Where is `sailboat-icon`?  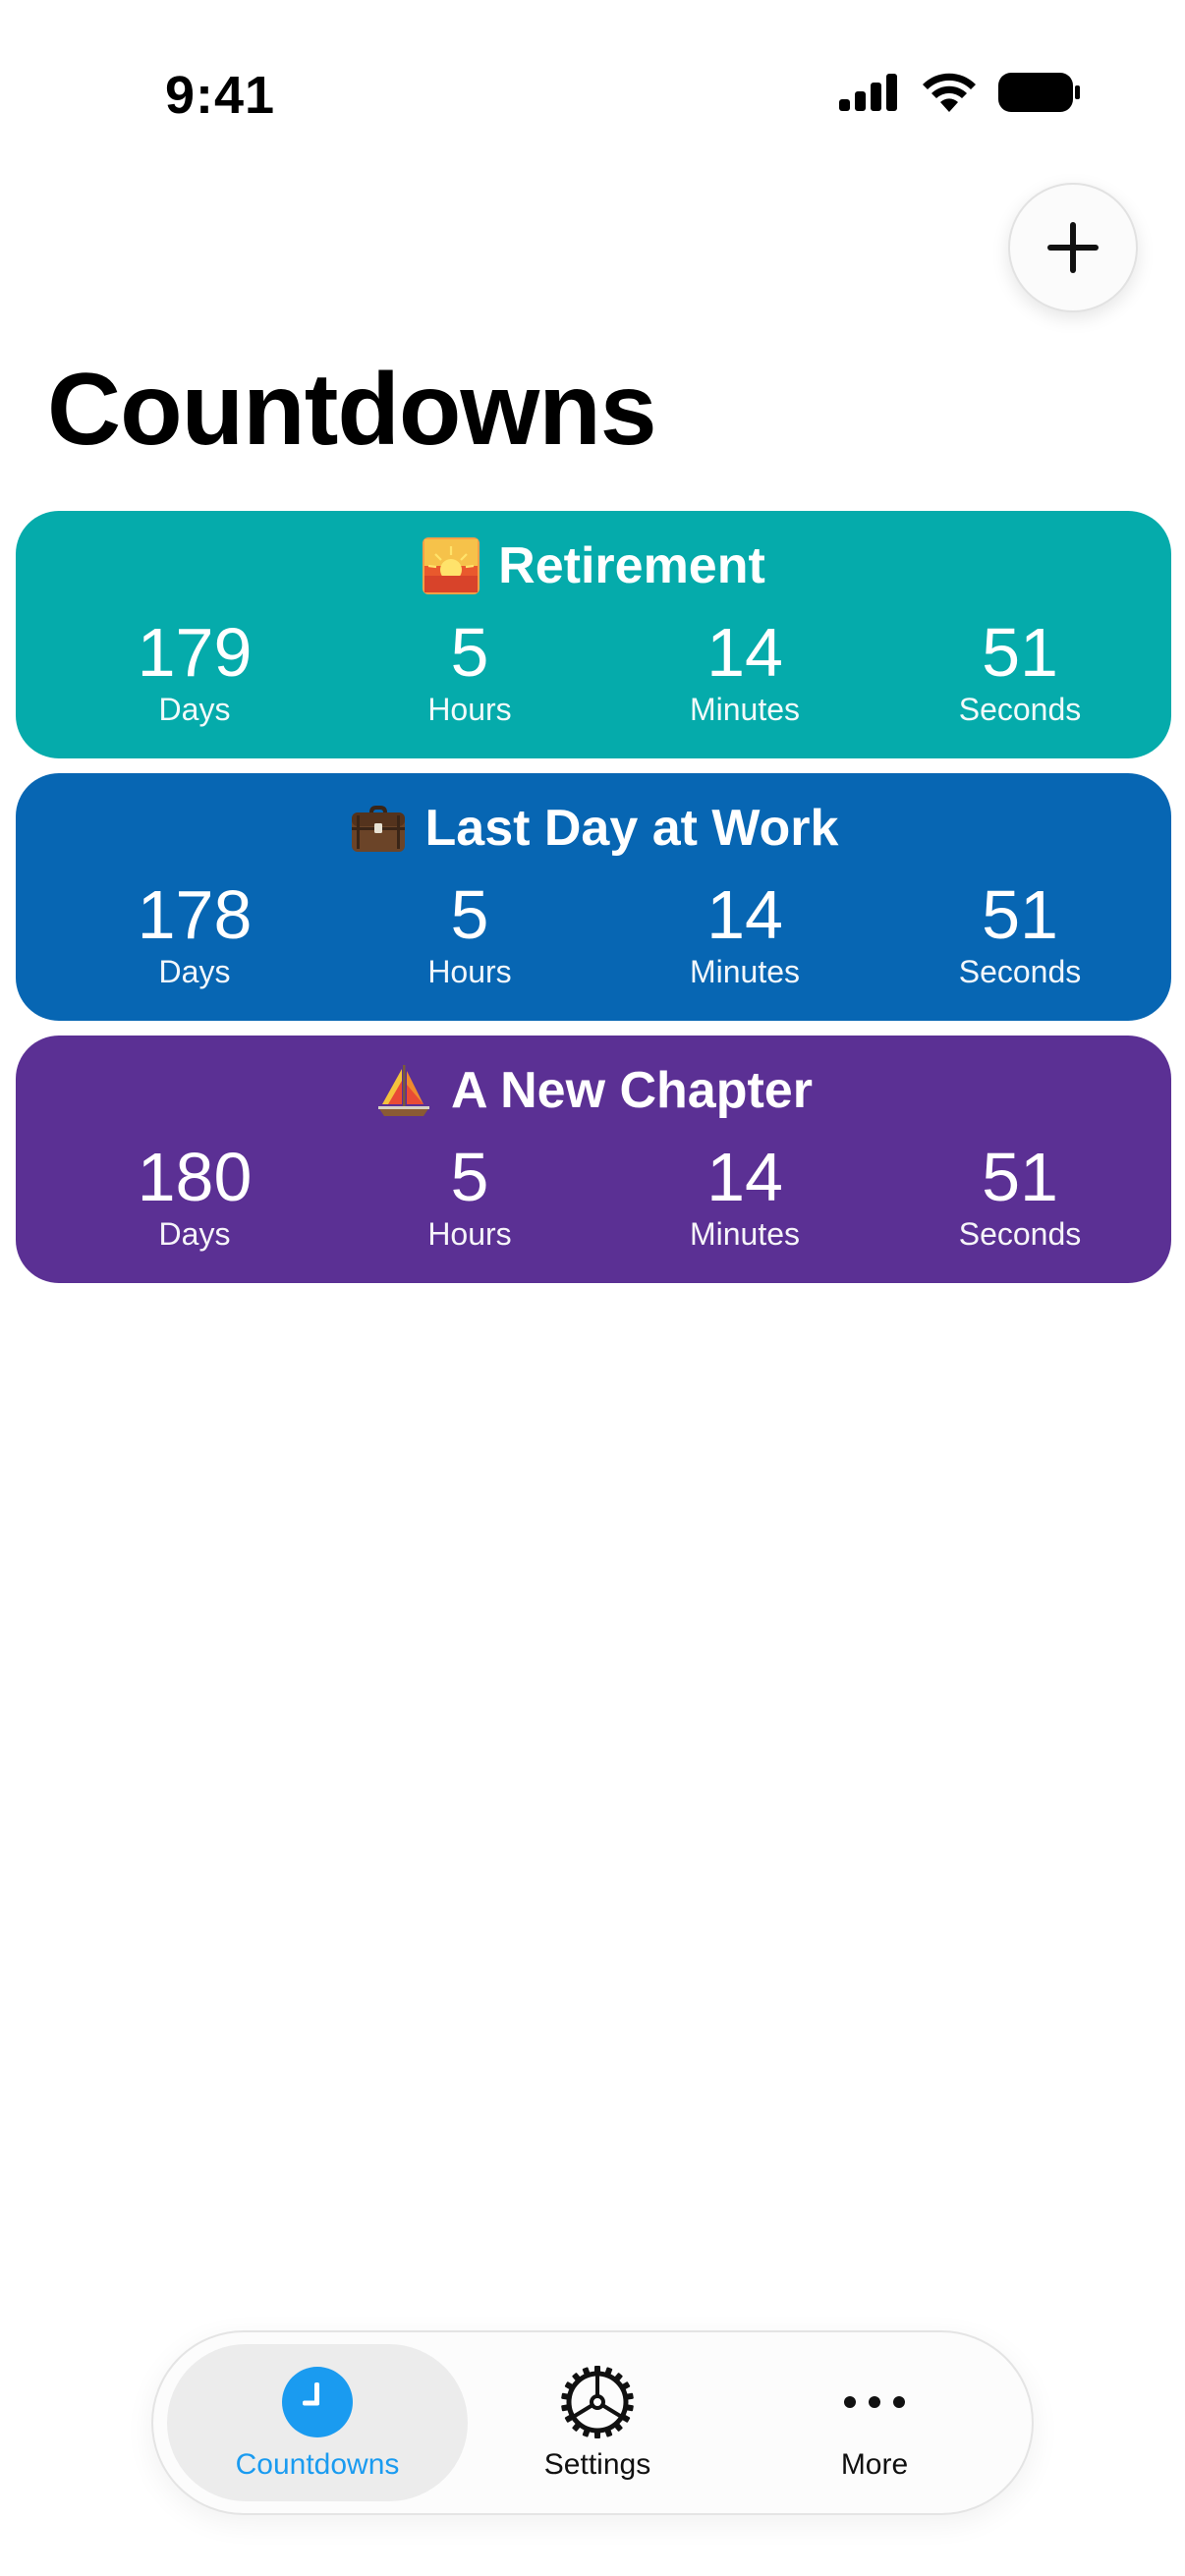 sailboat-icon is located at coordinates (404, 1090).